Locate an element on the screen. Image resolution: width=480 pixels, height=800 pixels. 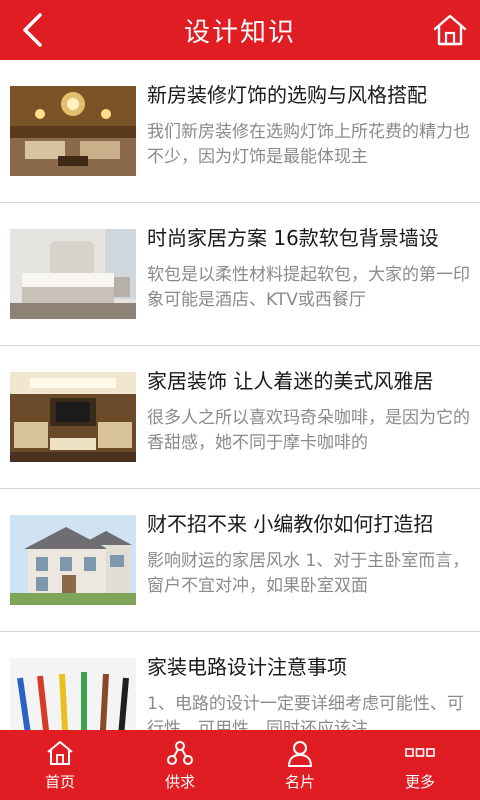
wires-image is located at coordinates (73, 694).